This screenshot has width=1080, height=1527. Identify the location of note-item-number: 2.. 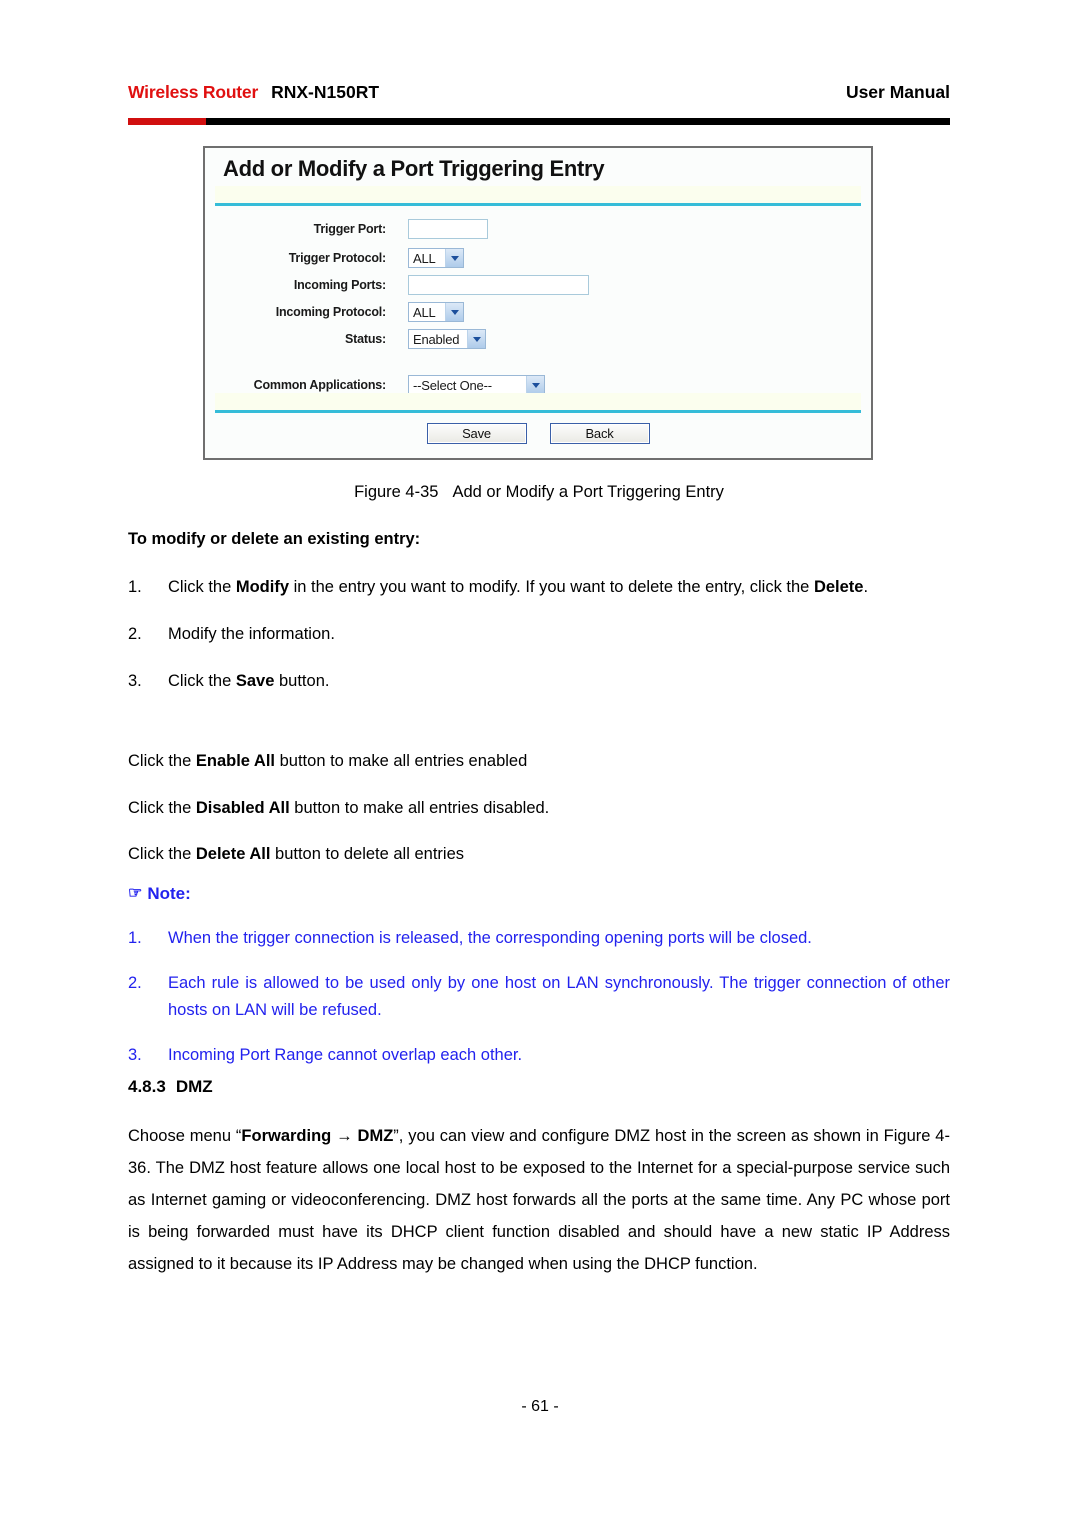
(135, 983).